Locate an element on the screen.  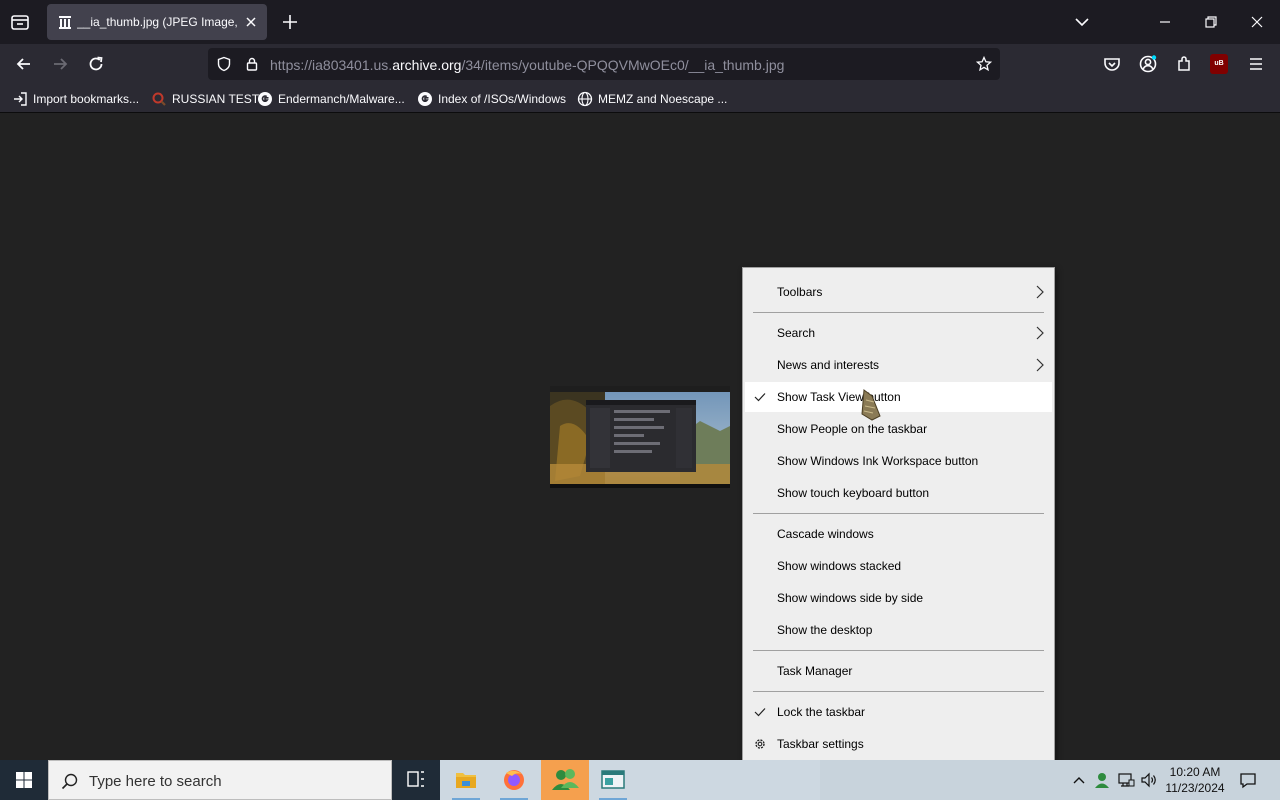
restore-icon is located at coordinates (1211, 22).